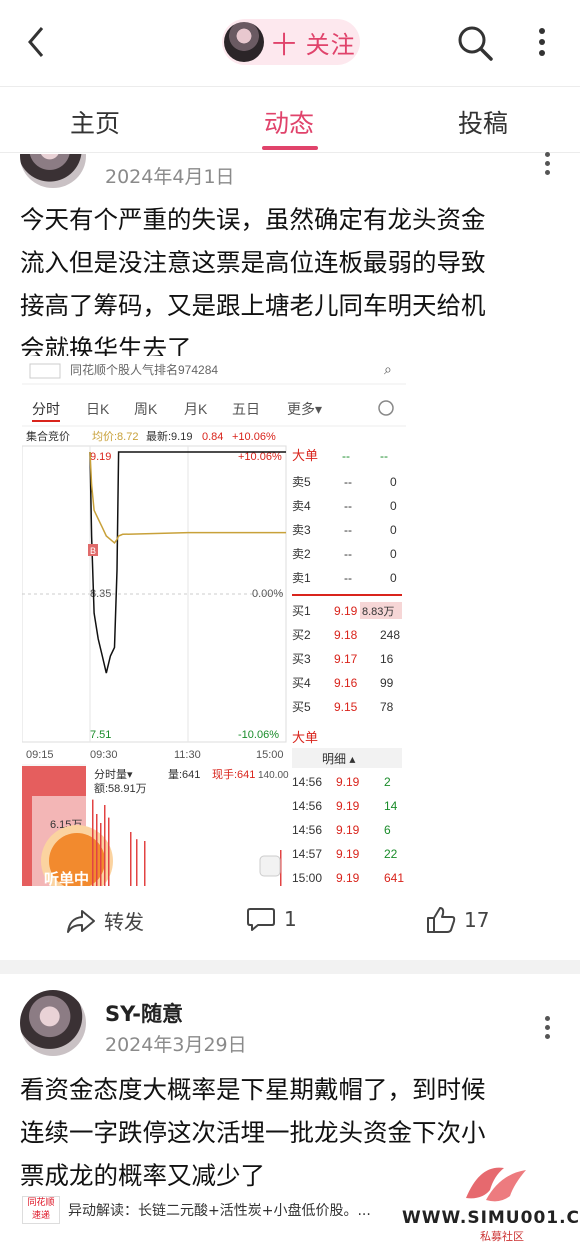  I want to click on tab-bar: 主页 动态 投稿, so click(290, 120).